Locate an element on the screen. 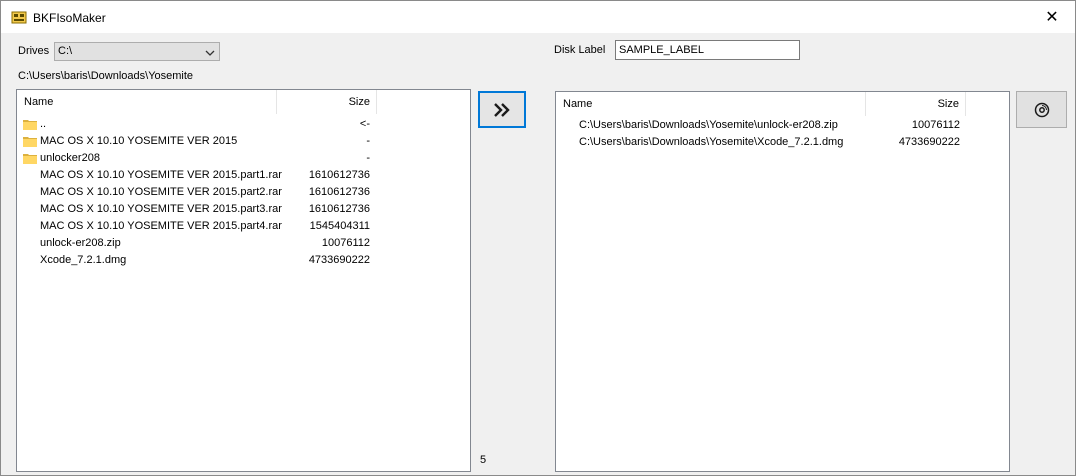  file-name: unlock-er208.zip is located at coordinates (80, 243).